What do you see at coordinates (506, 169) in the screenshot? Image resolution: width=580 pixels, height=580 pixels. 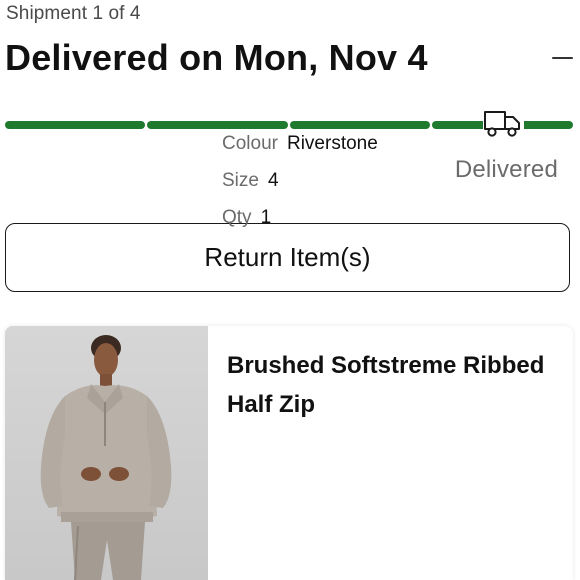 I see `progress-status-label: Delivered` at bounding box center [506, 169].